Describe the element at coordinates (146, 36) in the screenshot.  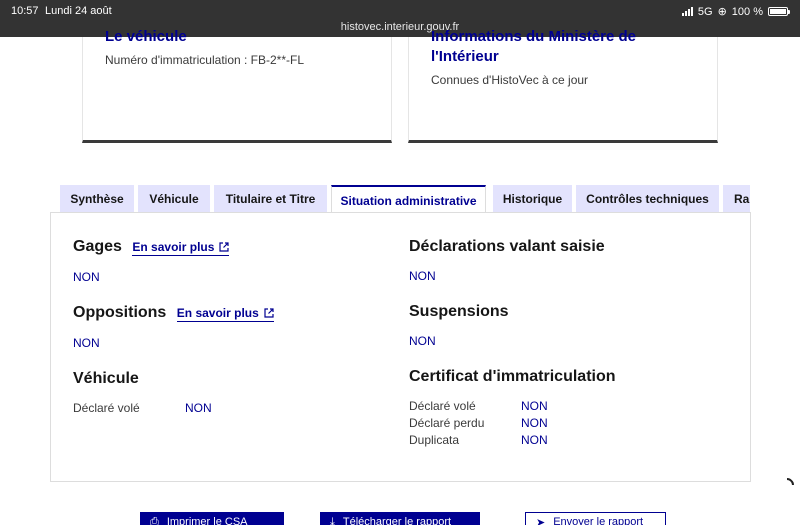
I see `vehicle-card-title: Le véhicule` at that location.